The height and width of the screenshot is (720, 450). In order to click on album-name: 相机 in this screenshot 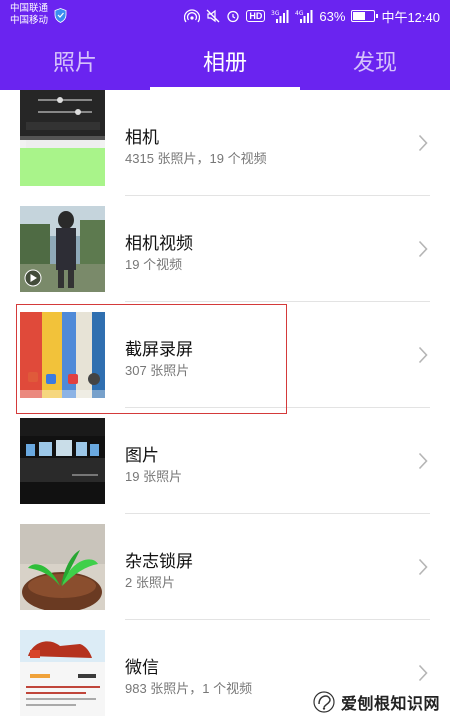, I will do `click(142, 137)`.